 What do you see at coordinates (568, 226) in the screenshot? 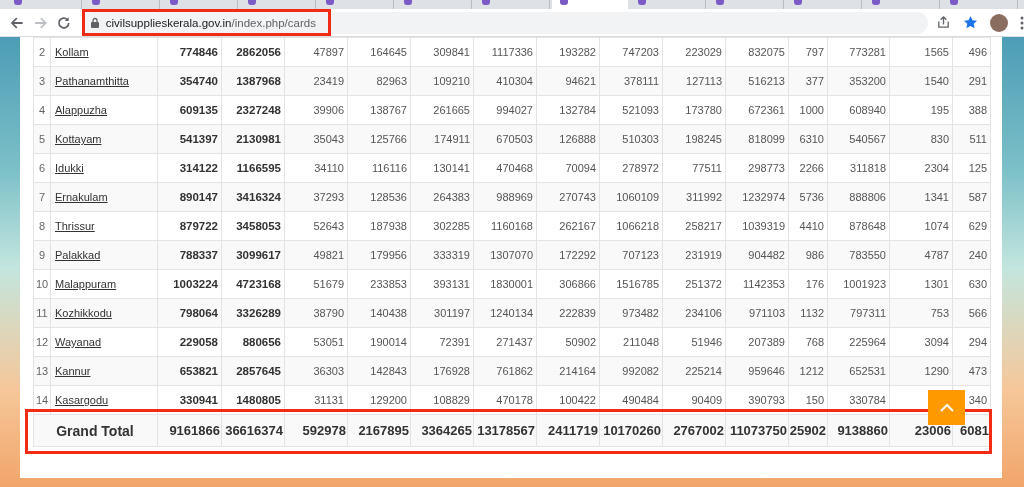
I see `table-cell: 262167` at bounding box center [568, 226].